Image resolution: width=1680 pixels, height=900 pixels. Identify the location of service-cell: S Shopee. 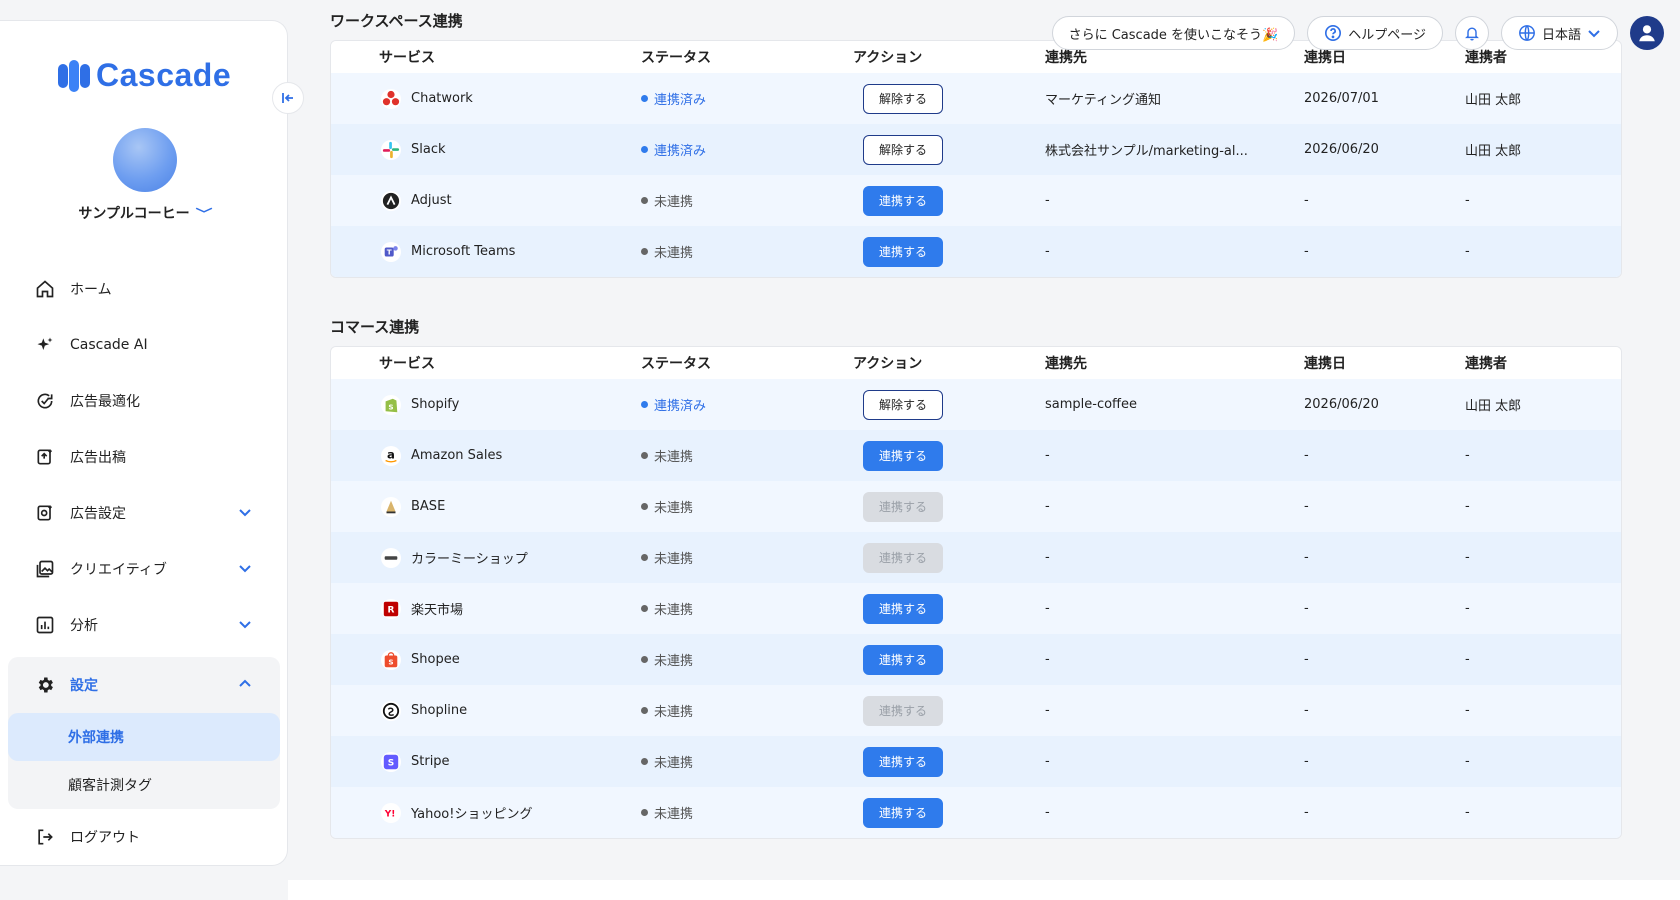
(486, 659).